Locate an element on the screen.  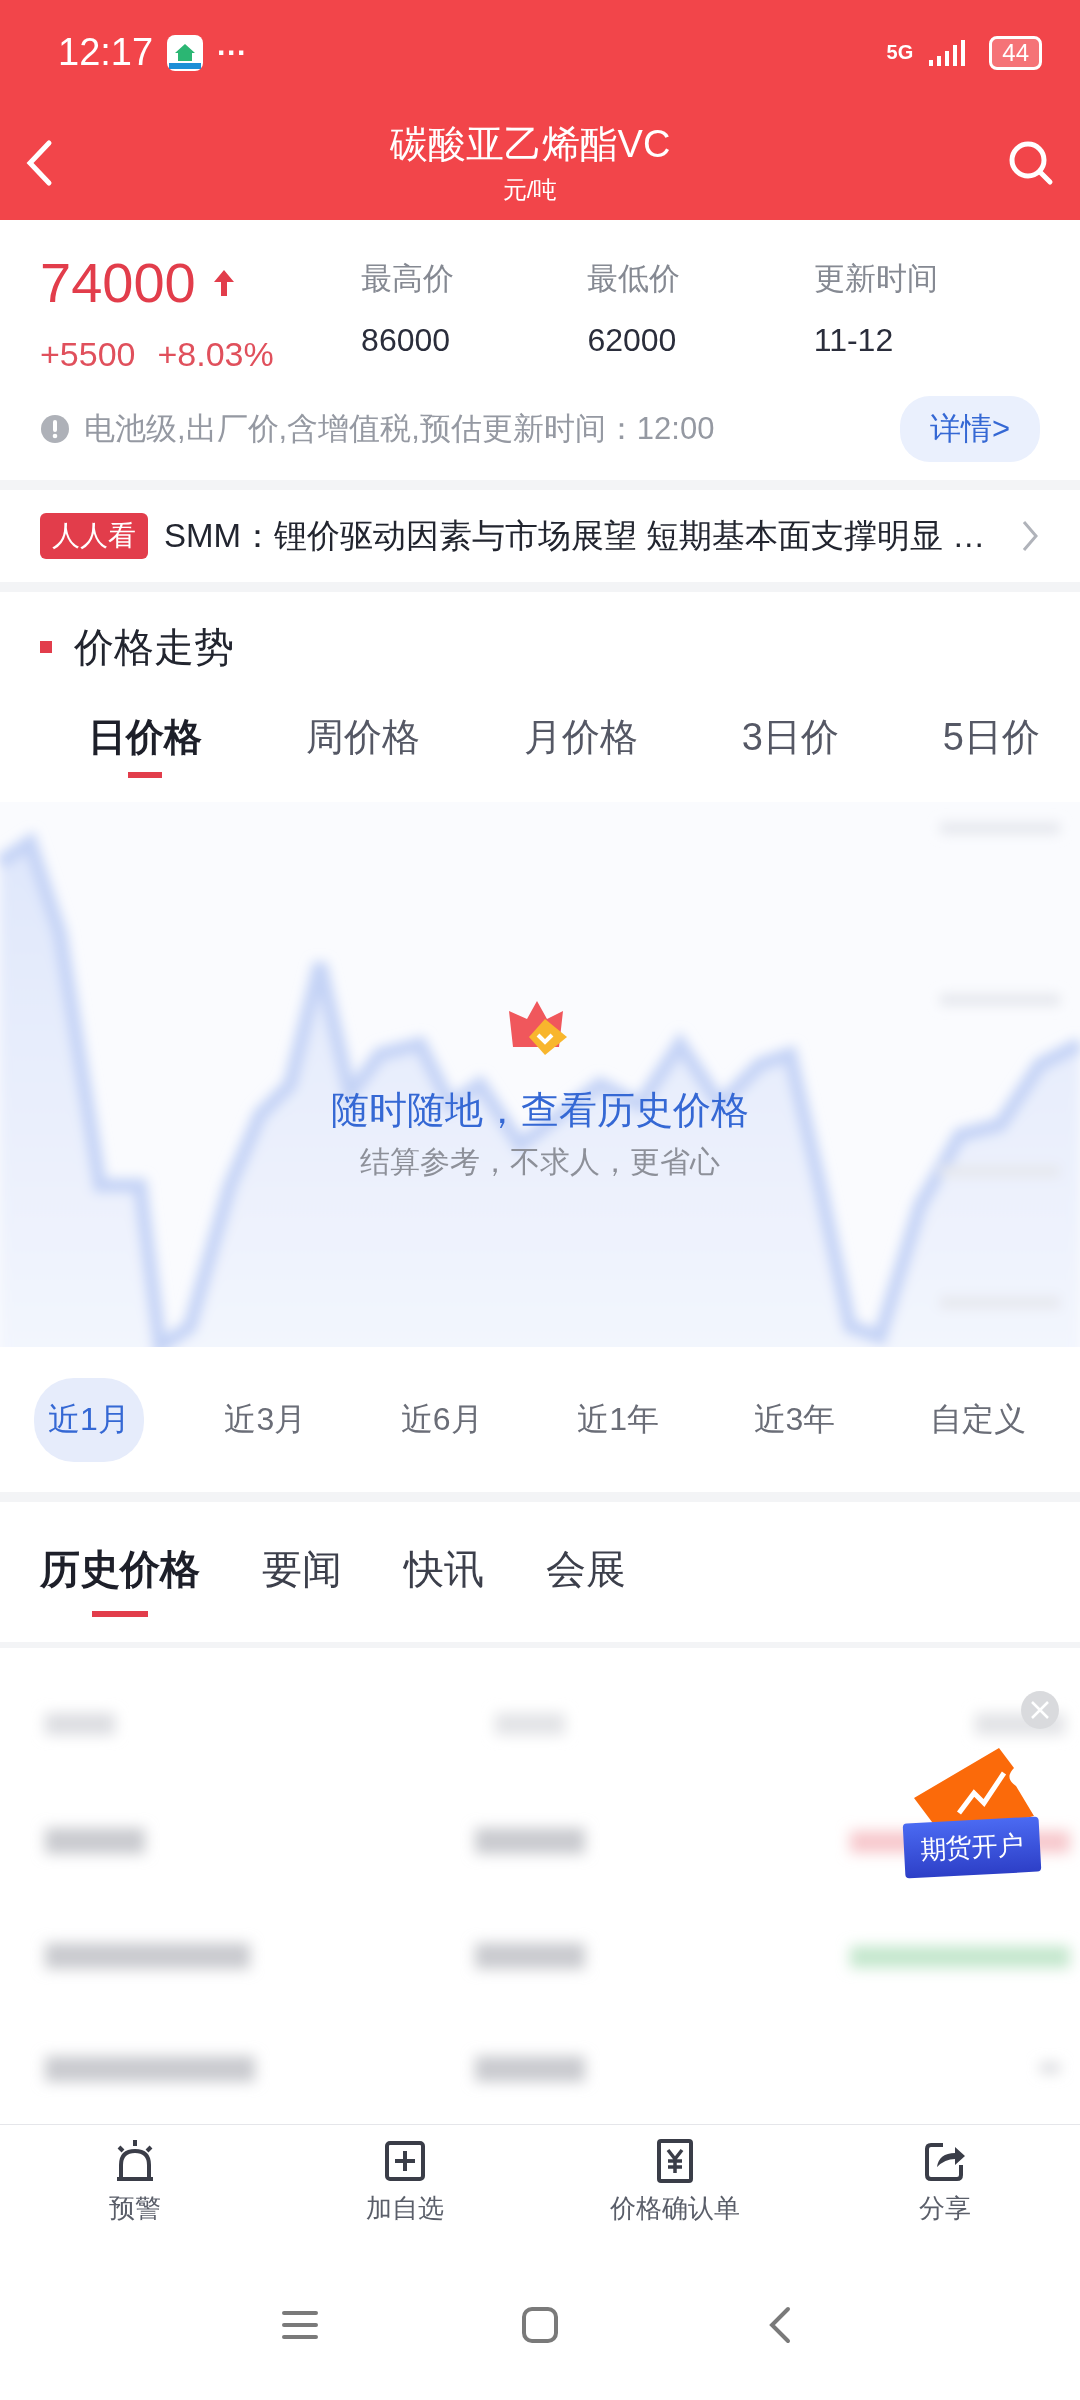
stat-value: 86000 is located at coordinates (406, 340).